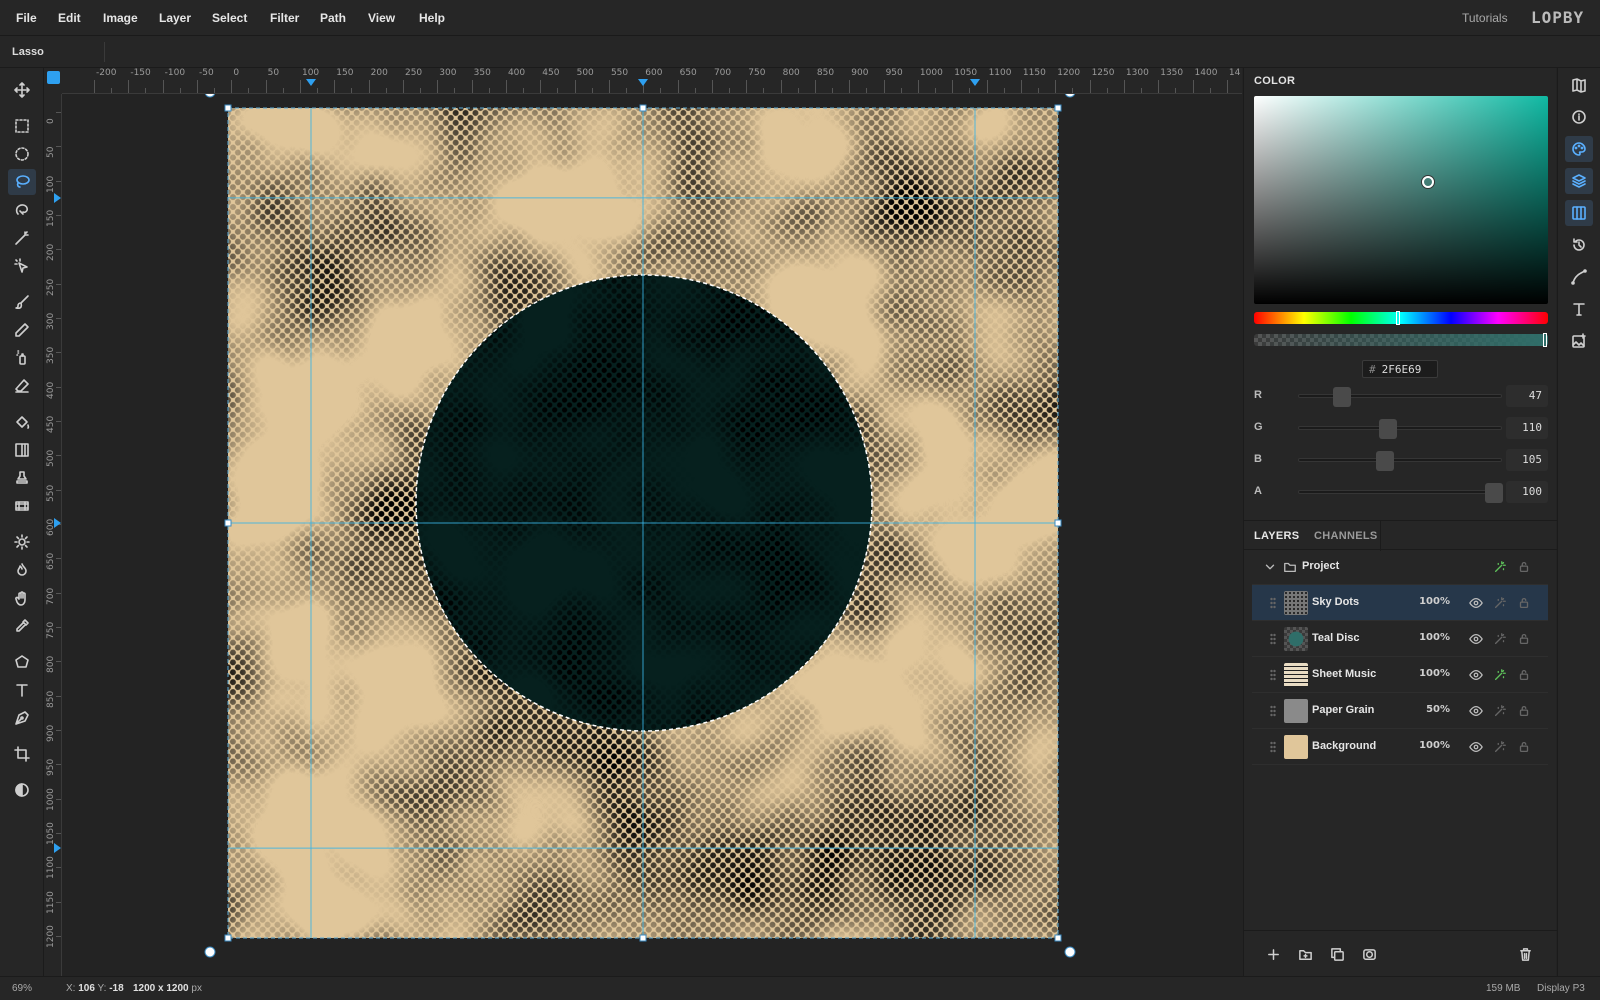 This screenshot has width=1600, height=1000. Describe the element at coordinates (1337, 954) in the screenshot. I see `duplicate-button` at that location.